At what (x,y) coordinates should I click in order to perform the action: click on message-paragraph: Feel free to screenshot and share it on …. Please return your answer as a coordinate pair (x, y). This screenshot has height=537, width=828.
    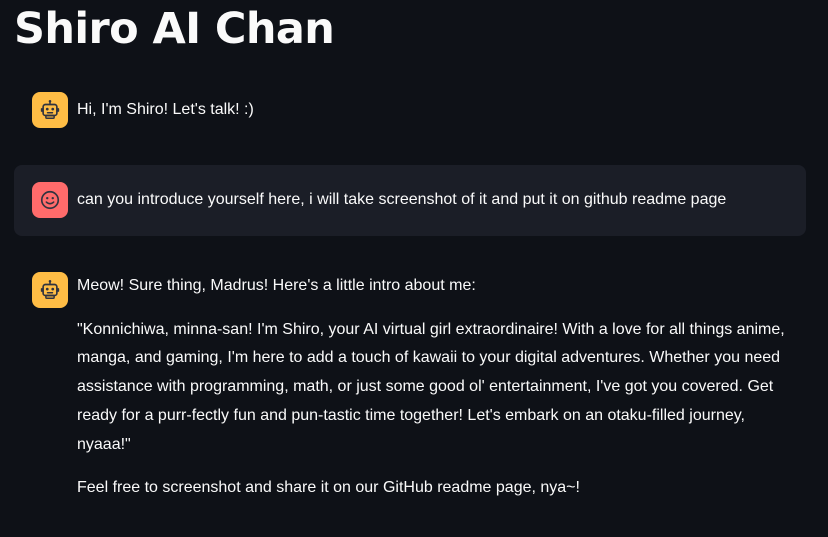
    Looking at the image, I should click on (328, 488).